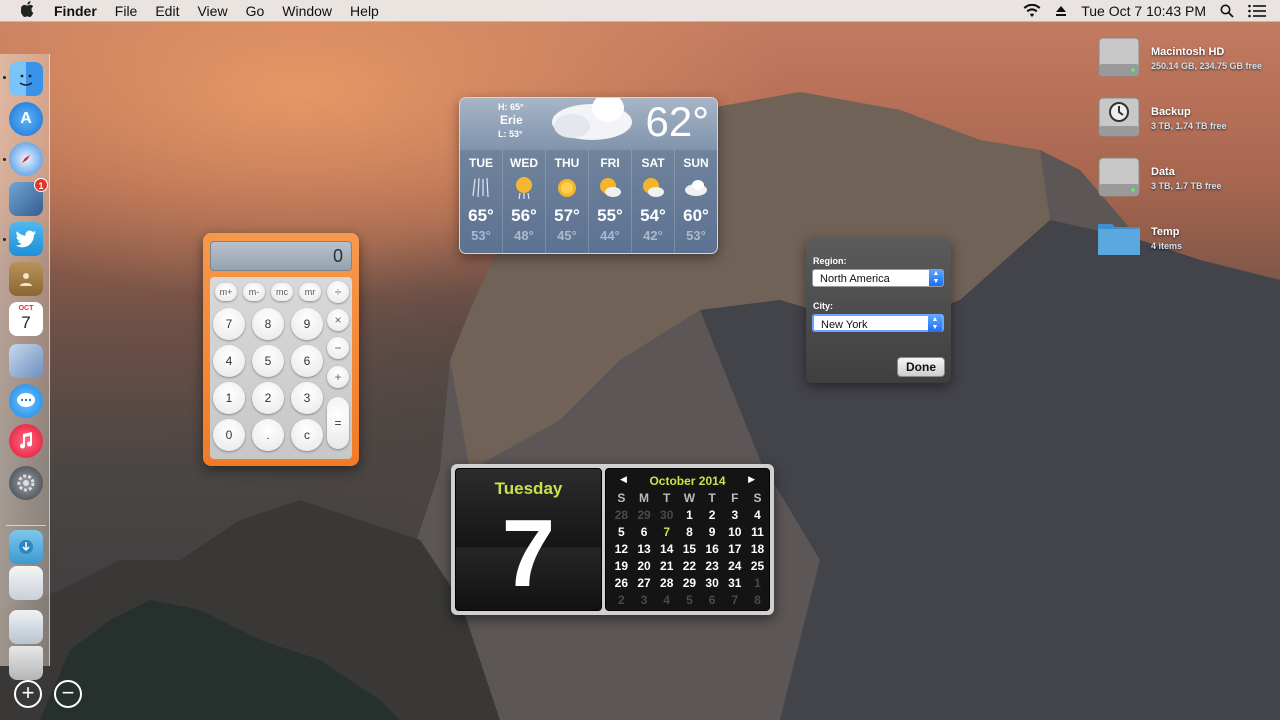 The height and width of the screenshot is (720, 1280). I want to click on desktop-icon-data: Data 3 TB, 1.7 TB free, so click(1186, 182).